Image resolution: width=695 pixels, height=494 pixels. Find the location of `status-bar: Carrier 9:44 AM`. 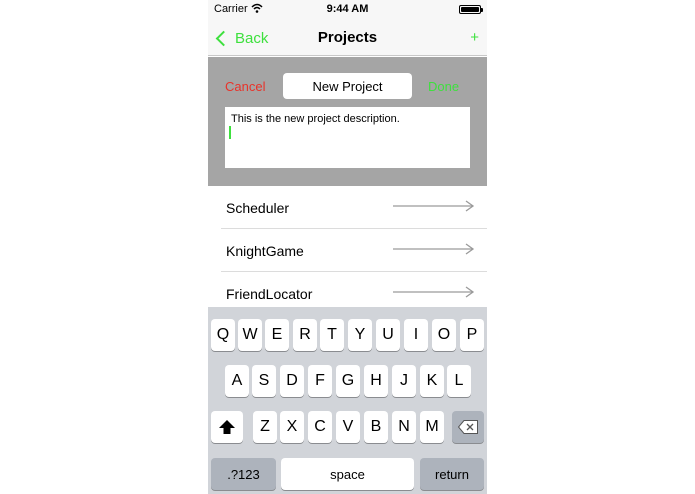

status-bar: Carrier 9:44 AM is located at coordinates (347, 10).